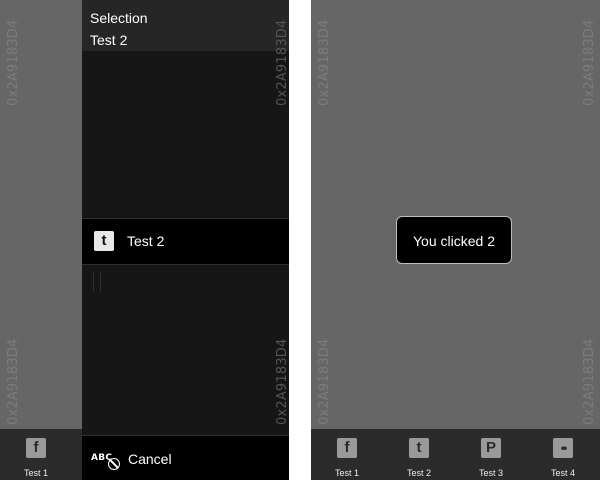 This screenshot has height=480, width=600. Describe the element at coordinates (119, 18) in the screenshot. I see `sheet-title: Selection` at that location.